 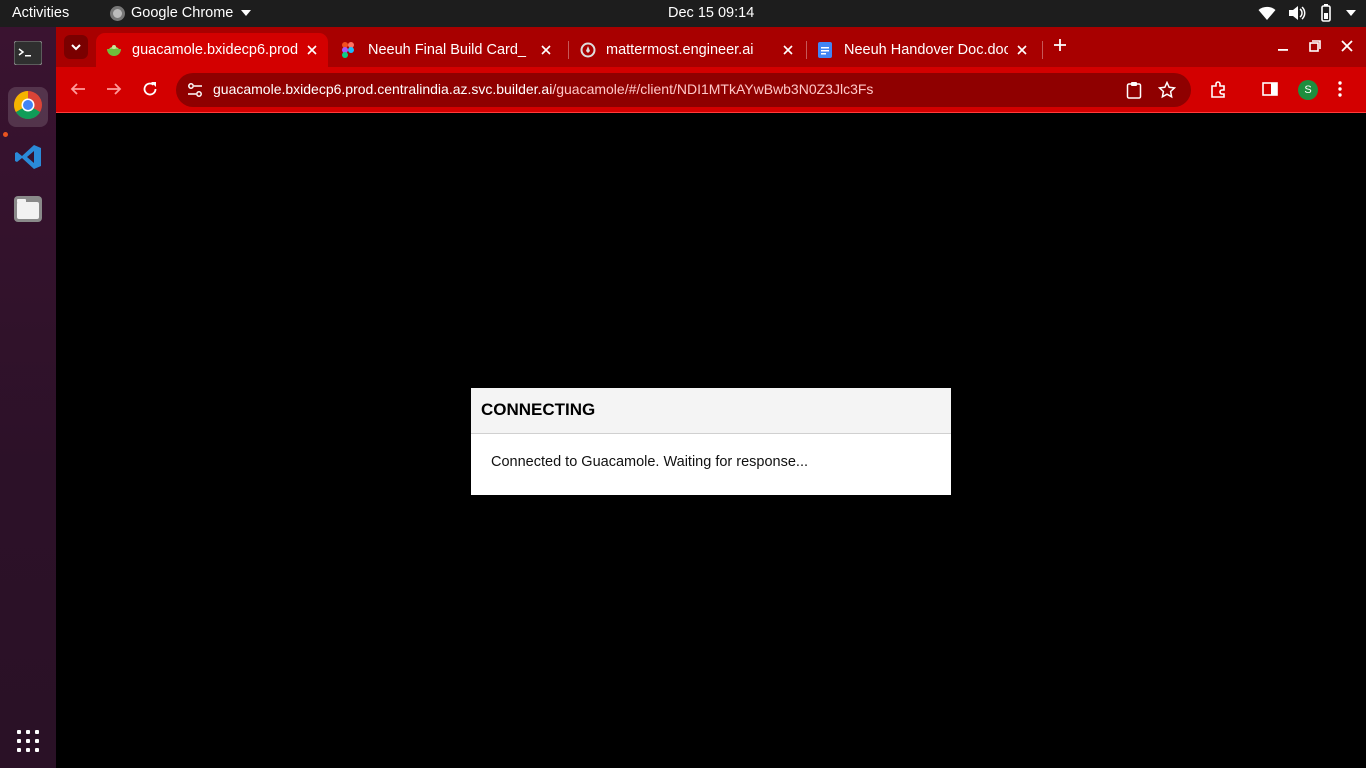 What do you see at coordinates (680, 50) in the screenshot?
I see `tab-title: mattermost.engineer.ai` at bounding box center [680, 50].